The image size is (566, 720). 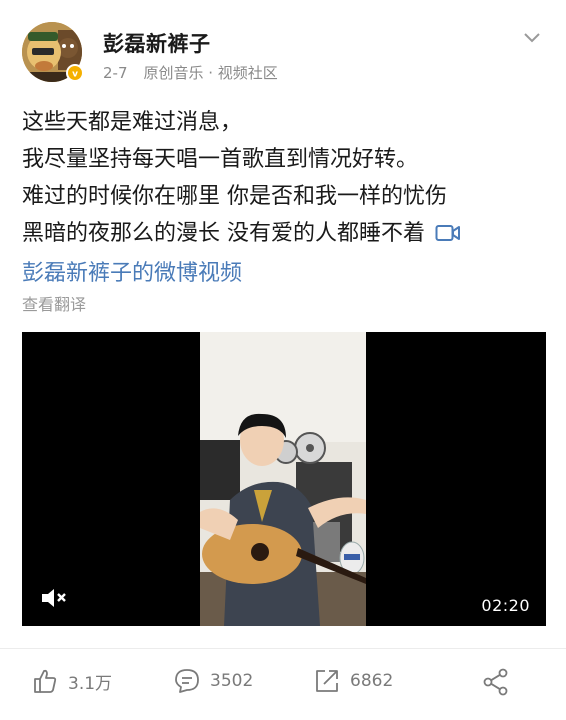 What do you see at coordinates (505, 605) in the screenshot?
I see `video-duration: 02:20` at bounding box center [505, 605].